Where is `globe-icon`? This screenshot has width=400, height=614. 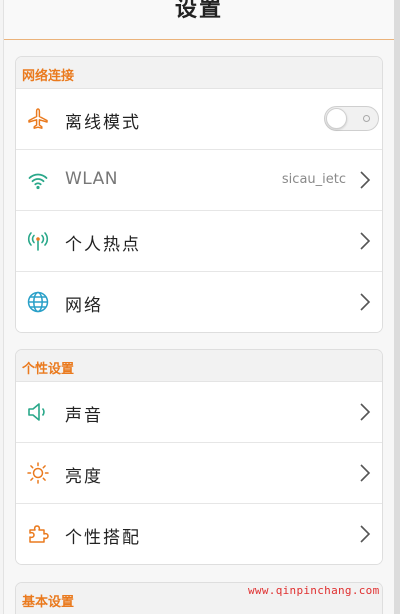 globe-icon is located at coordinates (38, 302).